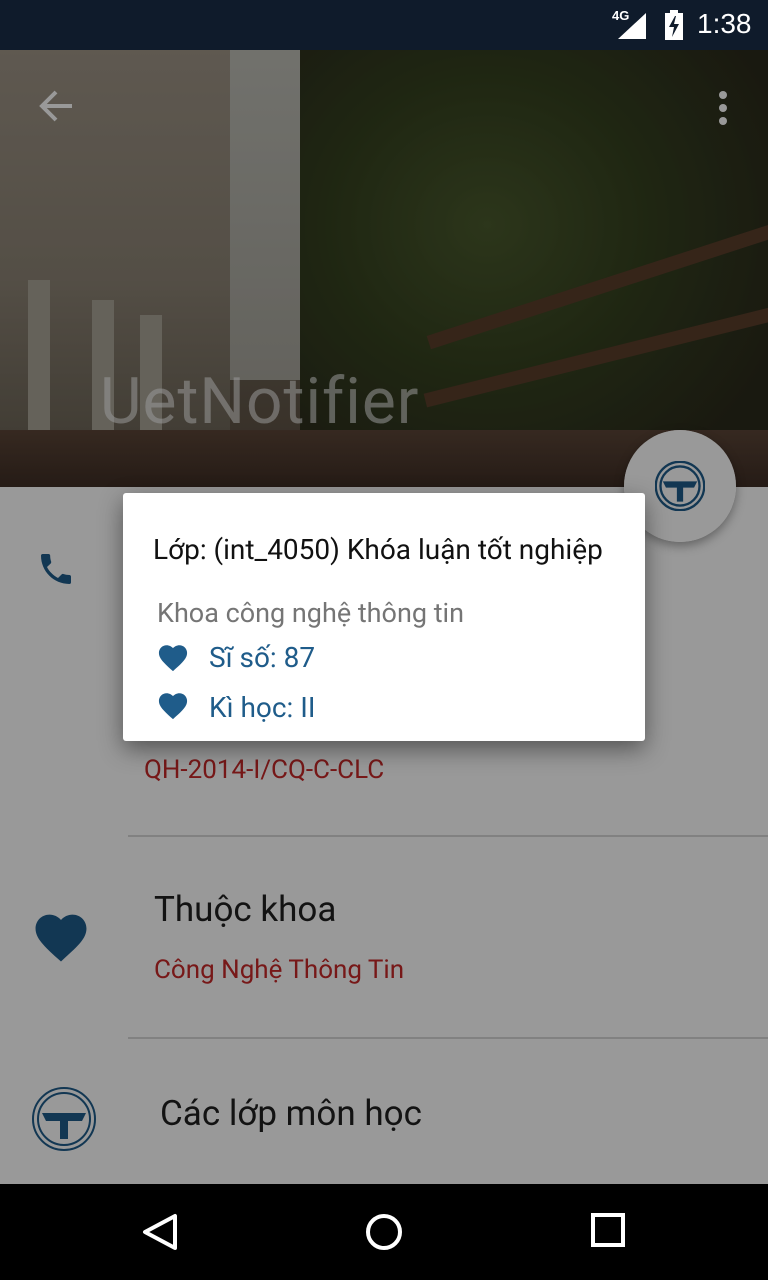 The image size is (768, 1280). I want to click on signal-icon, so click(632, 26).